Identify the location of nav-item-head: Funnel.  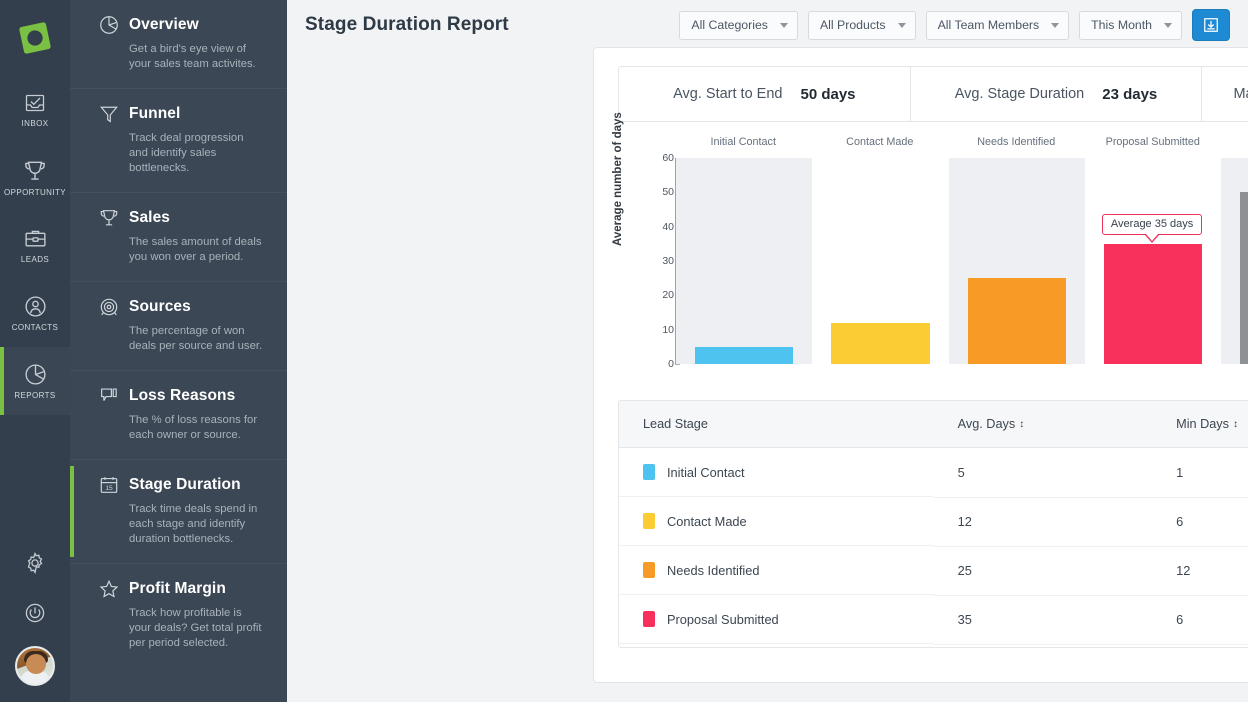
(181, 114).